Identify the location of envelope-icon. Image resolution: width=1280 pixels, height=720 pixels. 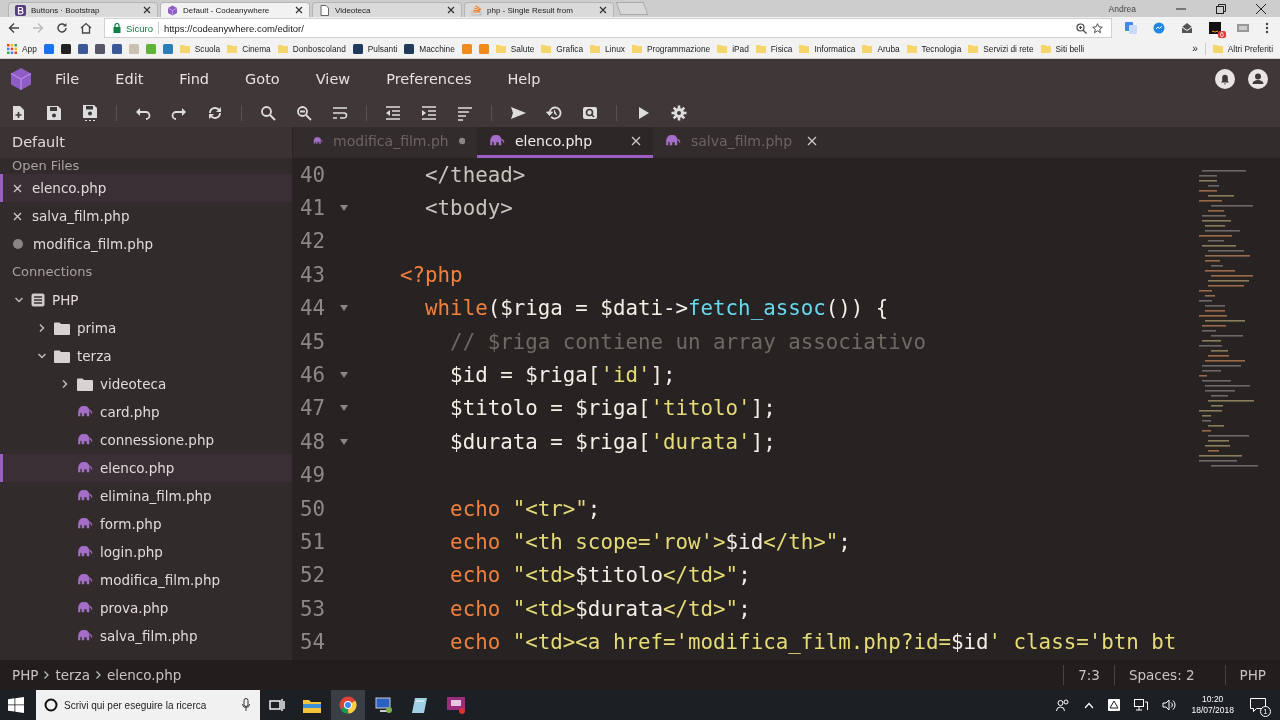
(1187, 28).